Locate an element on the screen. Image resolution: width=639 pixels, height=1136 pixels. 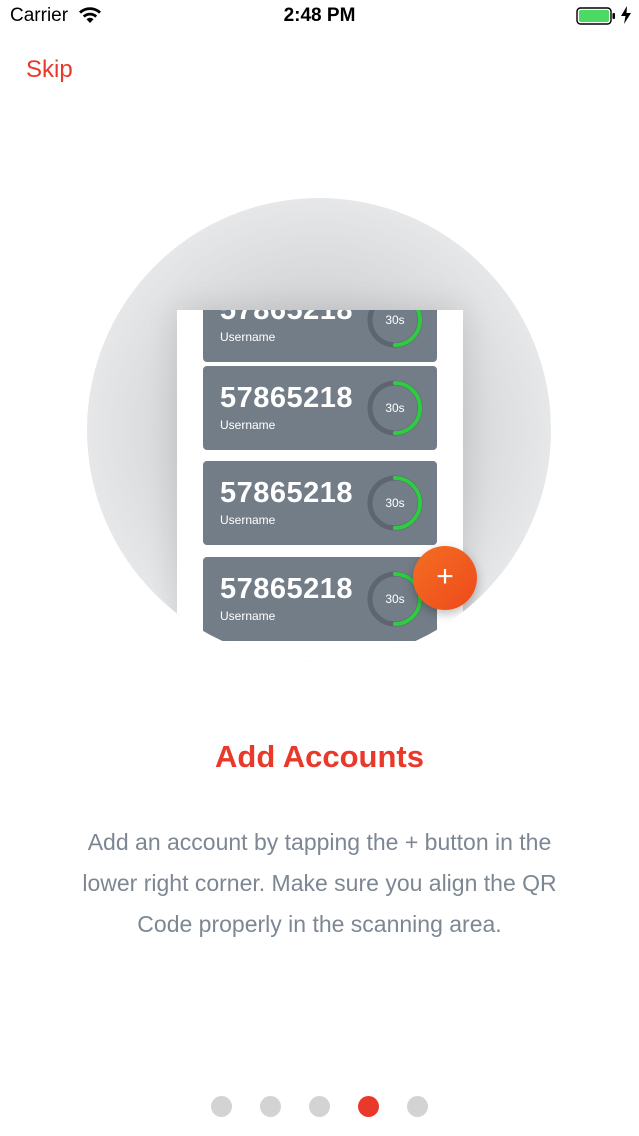
clock: 2:48 PM is located at coordinates (319, 15).